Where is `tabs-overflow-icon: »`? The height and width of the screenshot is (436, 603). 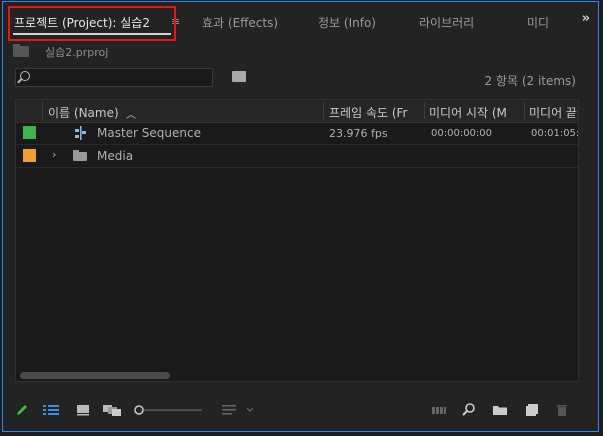
tabs-overflow-icon: » is located at coordinates (586, 18).